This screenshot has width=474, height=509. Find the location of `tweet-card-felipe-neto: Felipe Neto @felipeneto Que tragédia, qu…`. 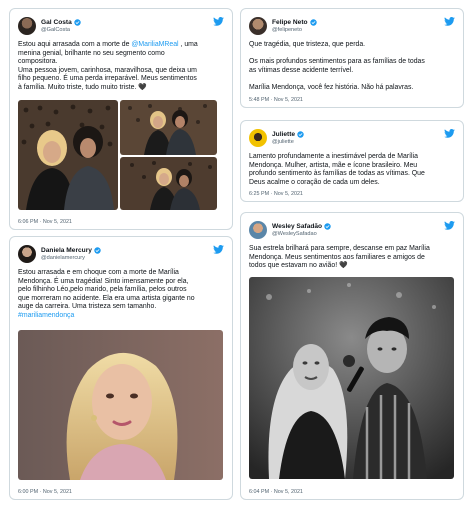

tweet-card-felipe-neto: Felipe Neto @felipeneto Que tragédia, qu… is located at coordinates (352, 58).